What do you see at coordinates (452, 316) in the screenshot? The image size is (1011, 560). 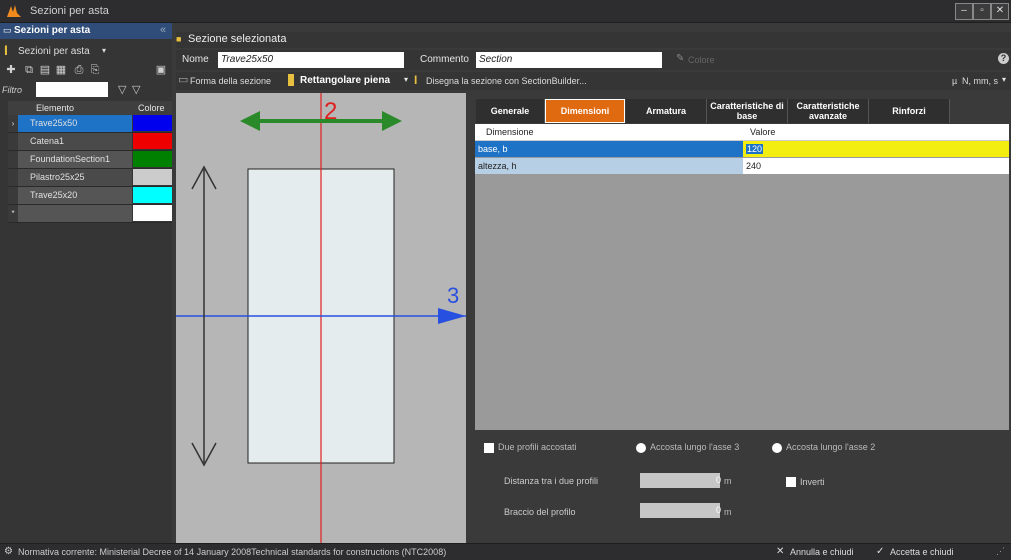 I see `axis3-arrowhead` at bounding box center [452, 316].